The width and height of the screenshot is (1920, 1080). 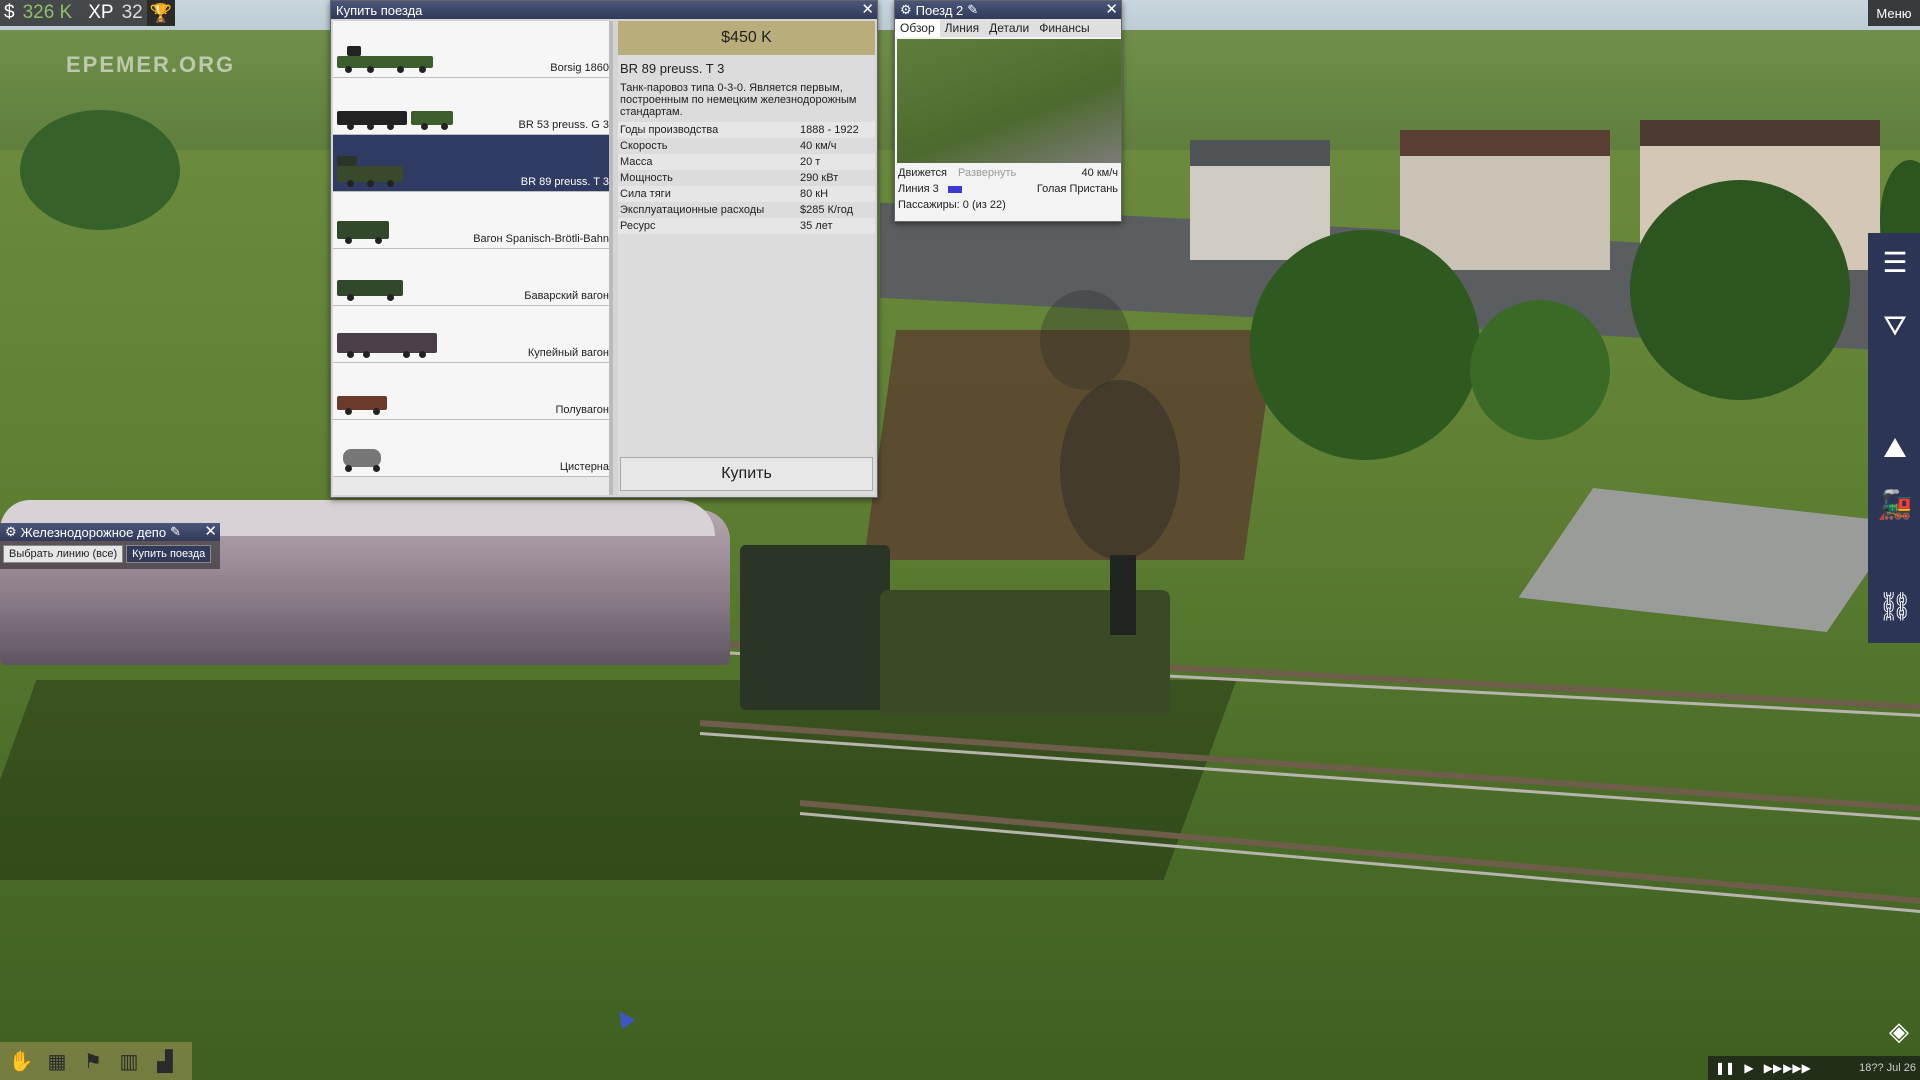 I want to click on build-sidebar: ☰ ⛛ ⛰ 🚂 ⛓, so click(x=1894, y=438).